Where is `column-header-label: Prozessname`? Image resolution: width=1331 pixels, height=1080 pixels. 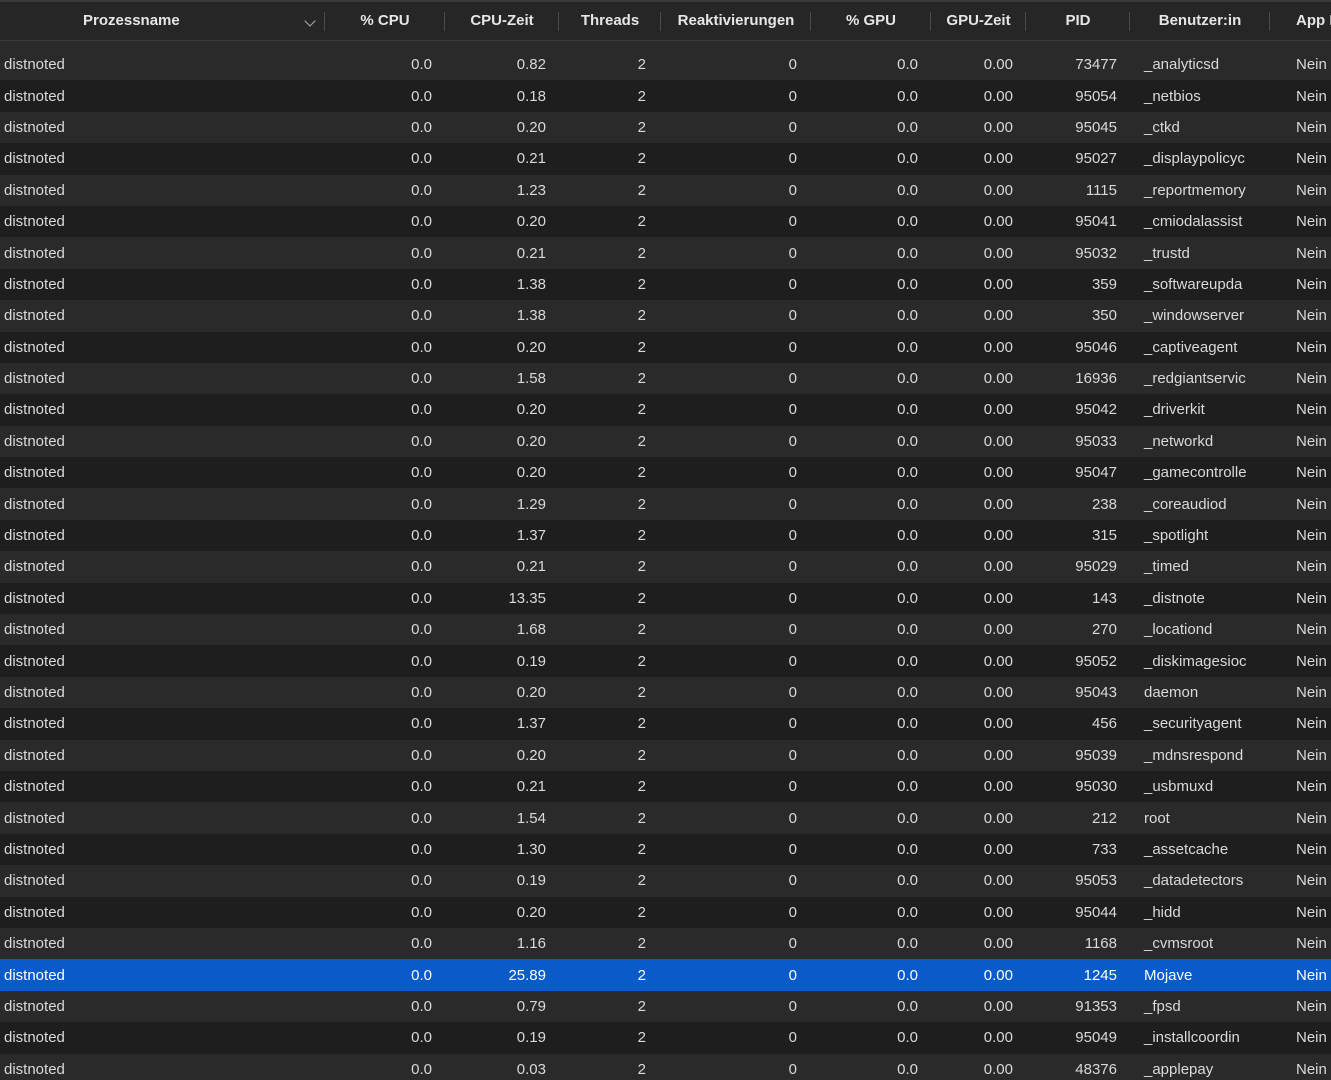 column-header-label: Prozessname is located at coordinates (131, 21).